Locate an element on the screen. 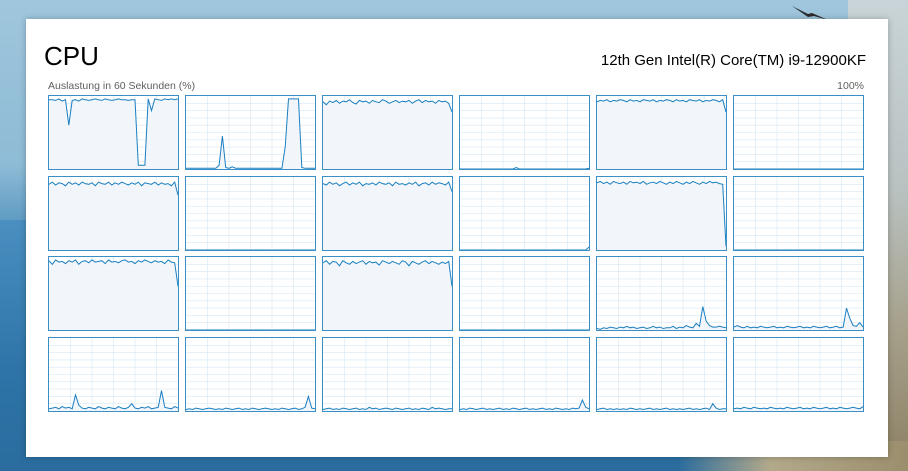 The image size is (908, 471). page-title: CPU is located at coordinates (71, 56).